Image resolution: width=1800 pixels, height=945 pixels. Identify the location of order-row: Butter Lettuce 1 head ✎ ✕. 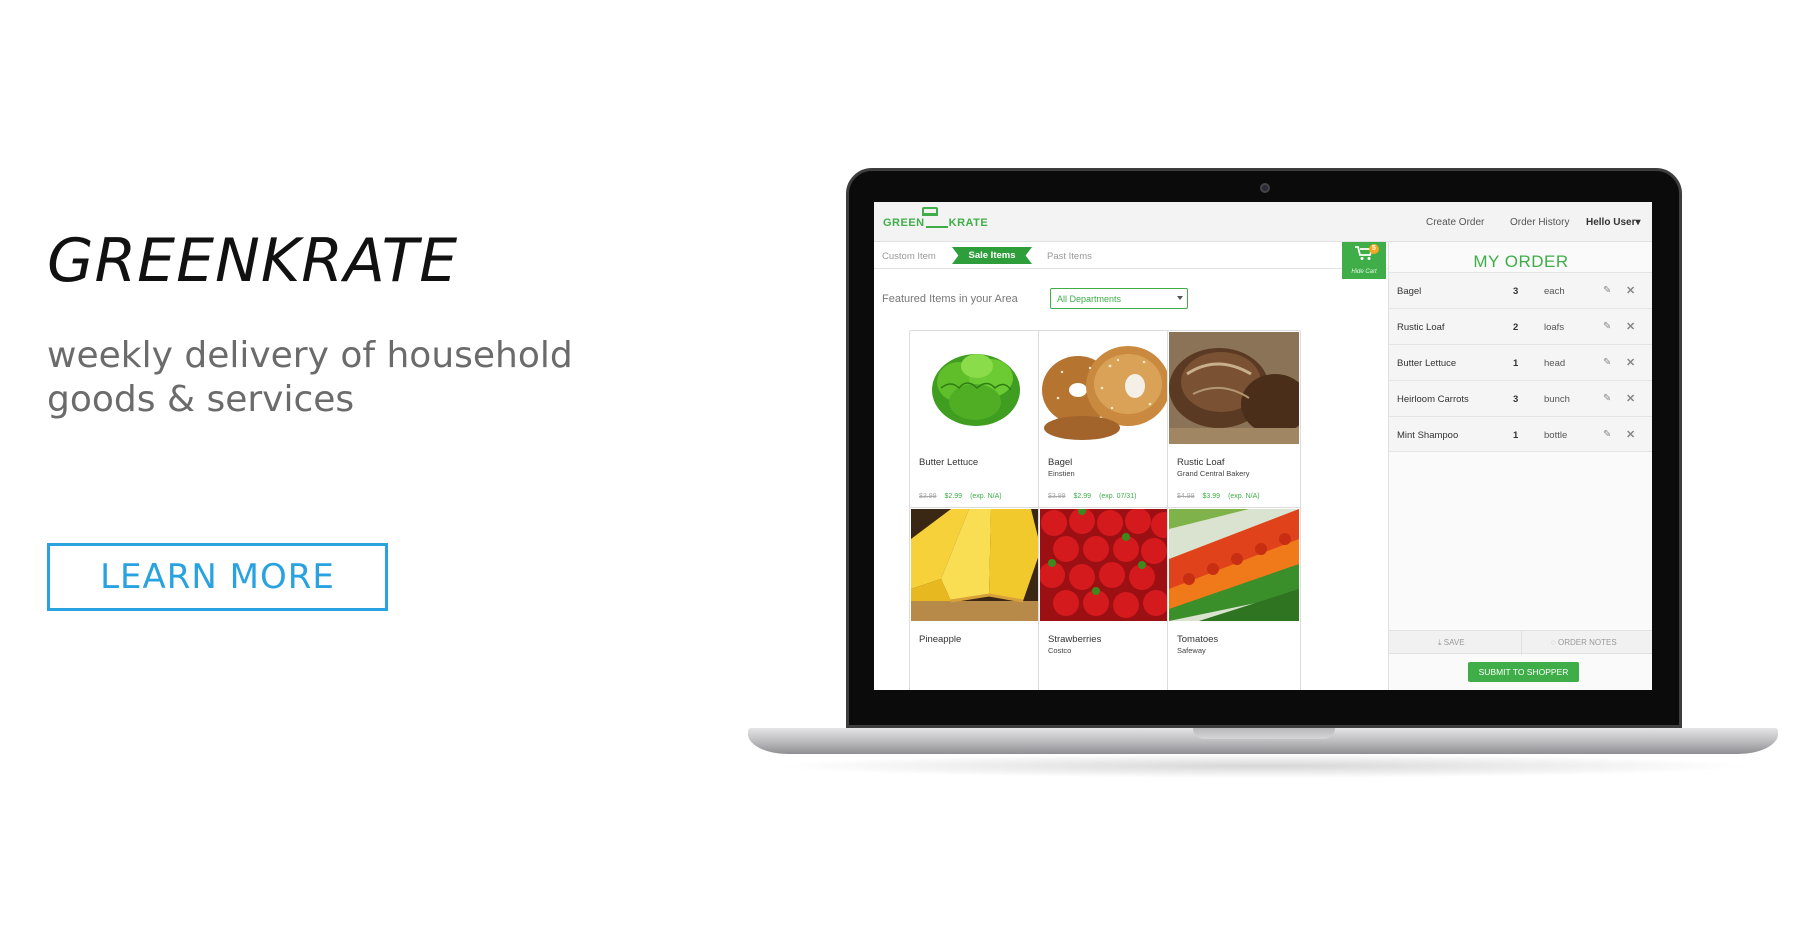
(1520, 362).